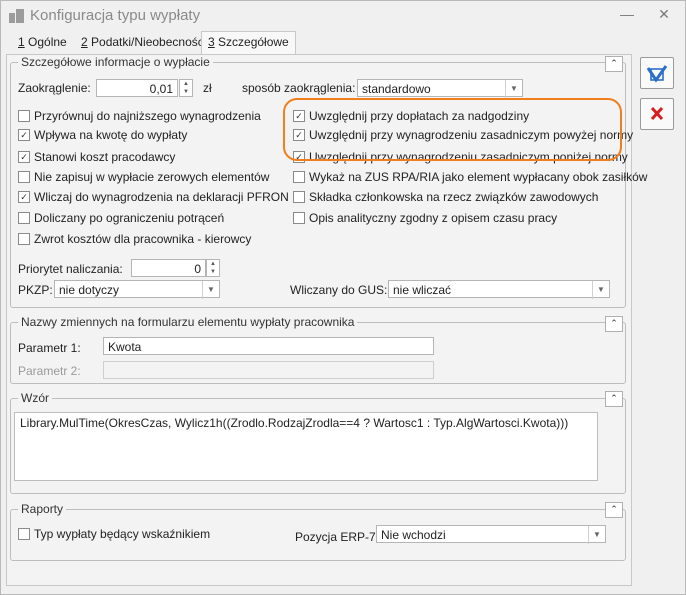 This screenshot has height=595, width=686. I want to click on rounding-spinner: ▲ ▼, so click(186, 88).